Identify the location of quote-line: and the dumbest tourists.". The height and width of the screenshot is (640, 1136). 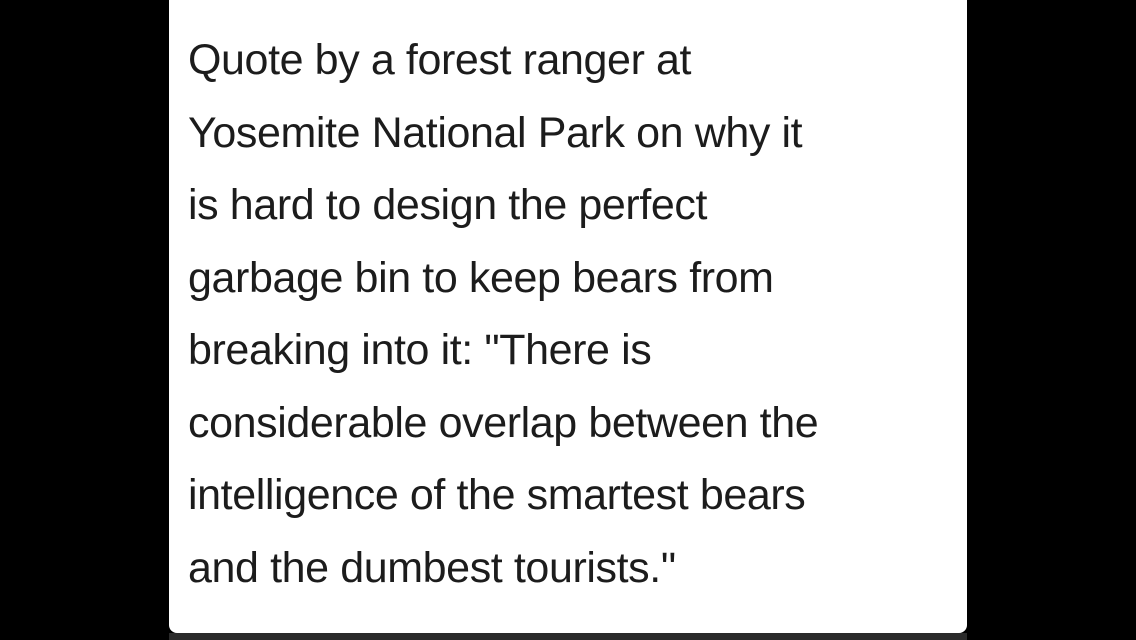
(432, 567).